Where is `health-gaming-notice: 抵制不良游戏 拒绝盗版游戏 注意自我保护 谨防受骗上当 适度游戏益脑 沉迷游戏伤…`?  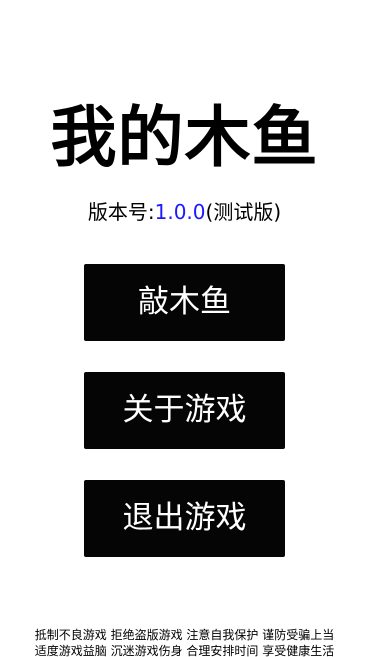
health-gaming-notice: 抵制不良游戏 拒绝盗版游戏 注意自我保护 谨防受骗上当 适度游戏益脑 沉迷游戏伤… is located at coordinates (184, 642).